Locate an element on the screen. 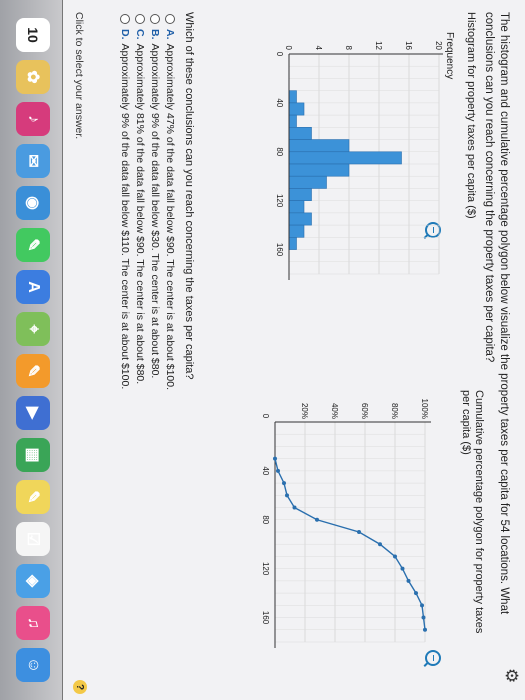  maps-icon: ⌖ is located at coordinates (33, 329).